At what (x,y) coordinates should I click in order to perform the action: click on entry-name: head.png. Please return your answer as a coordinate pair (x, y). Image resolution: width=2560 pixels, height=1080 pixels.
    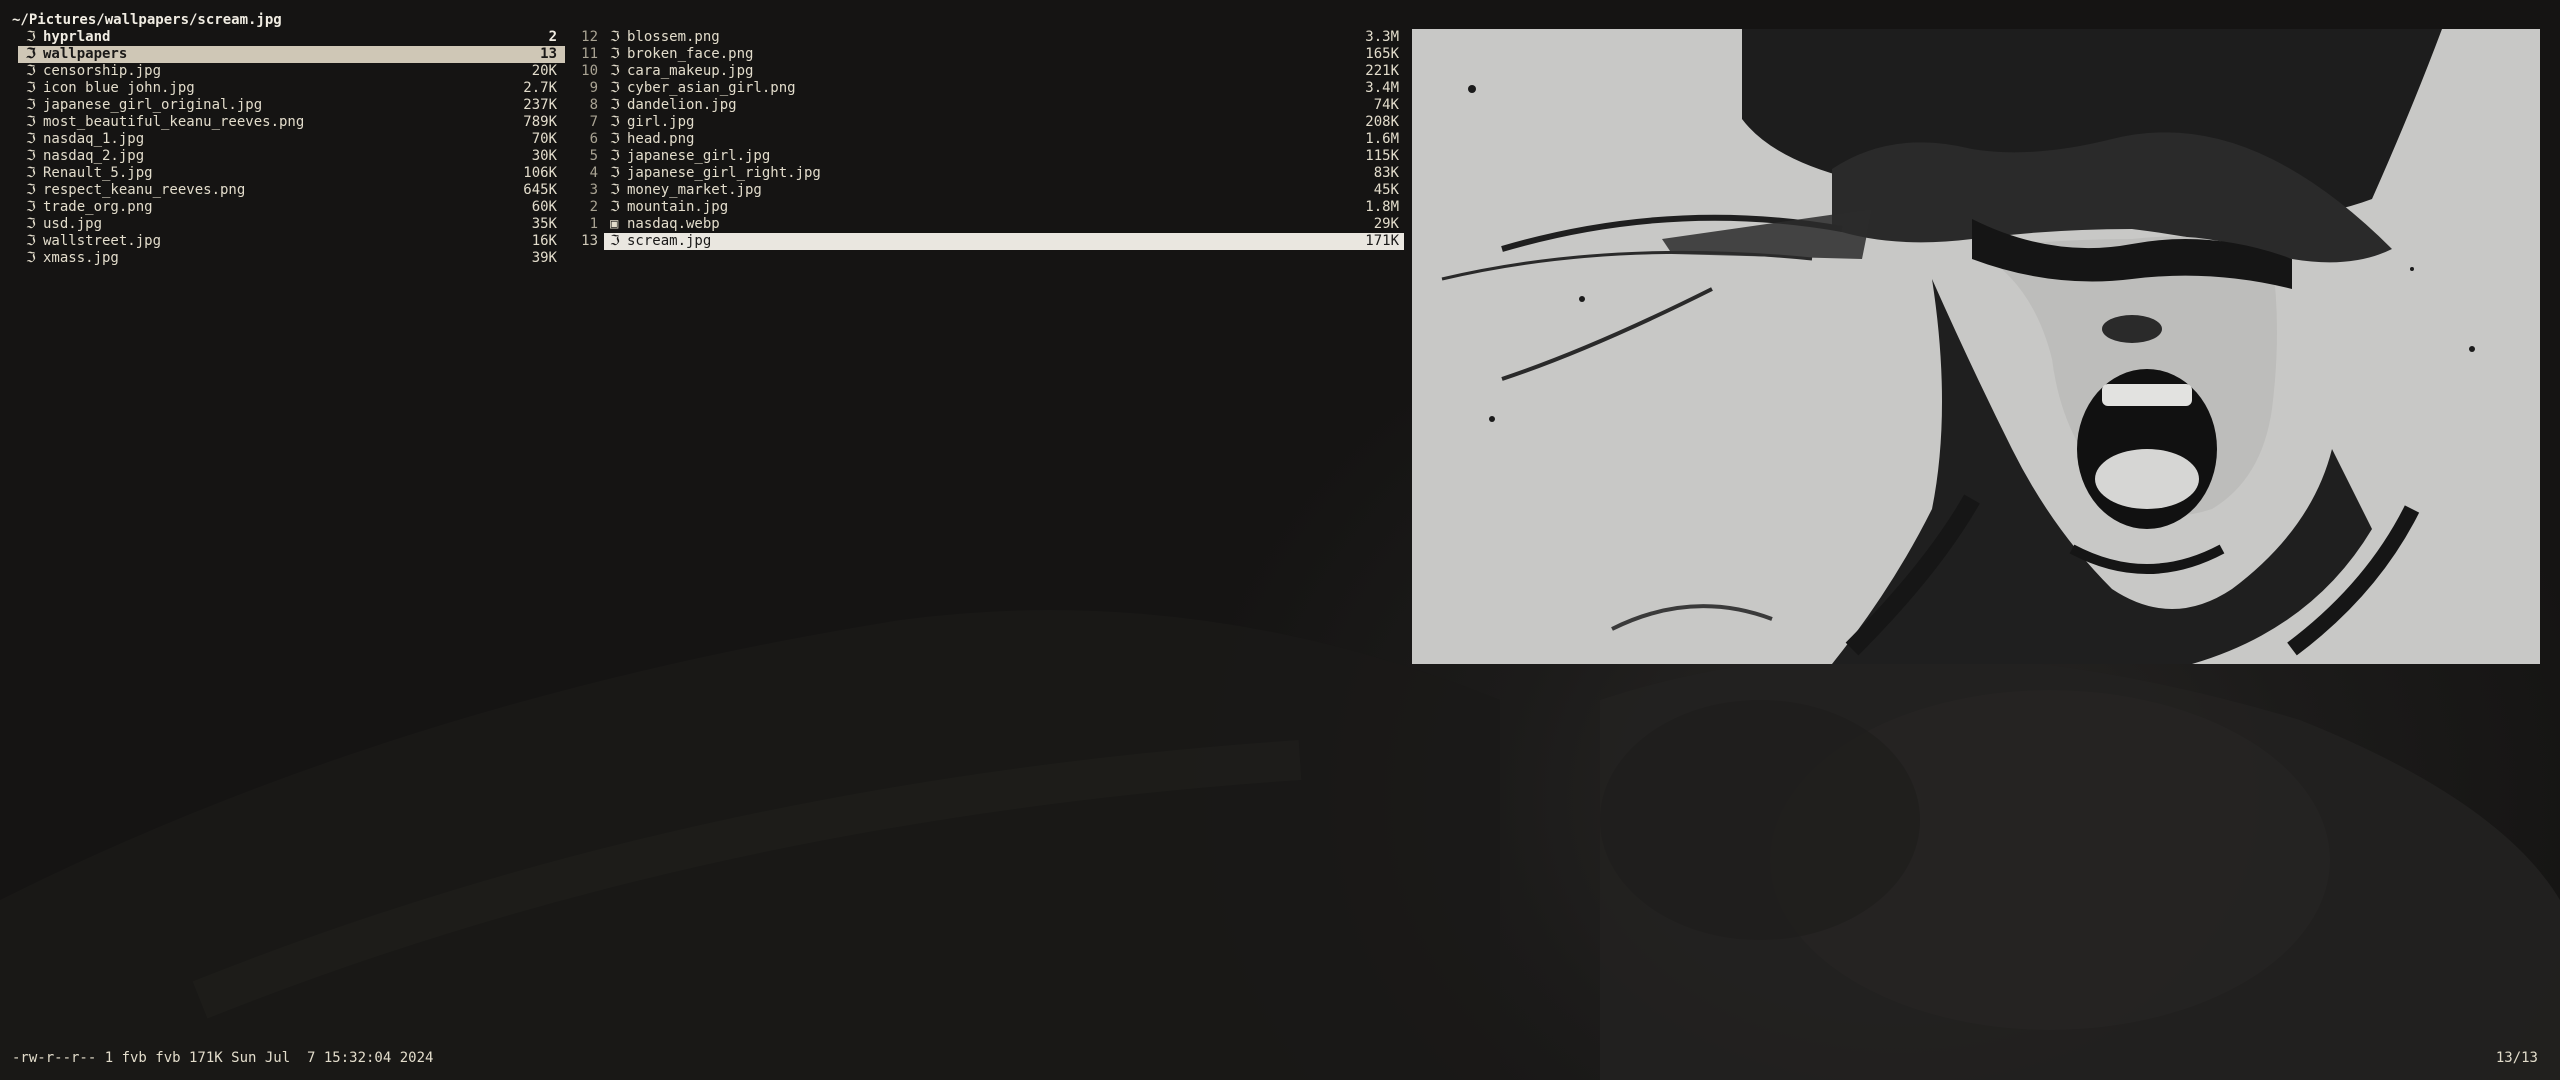
    Looking at the image, I should click on (661, 139).